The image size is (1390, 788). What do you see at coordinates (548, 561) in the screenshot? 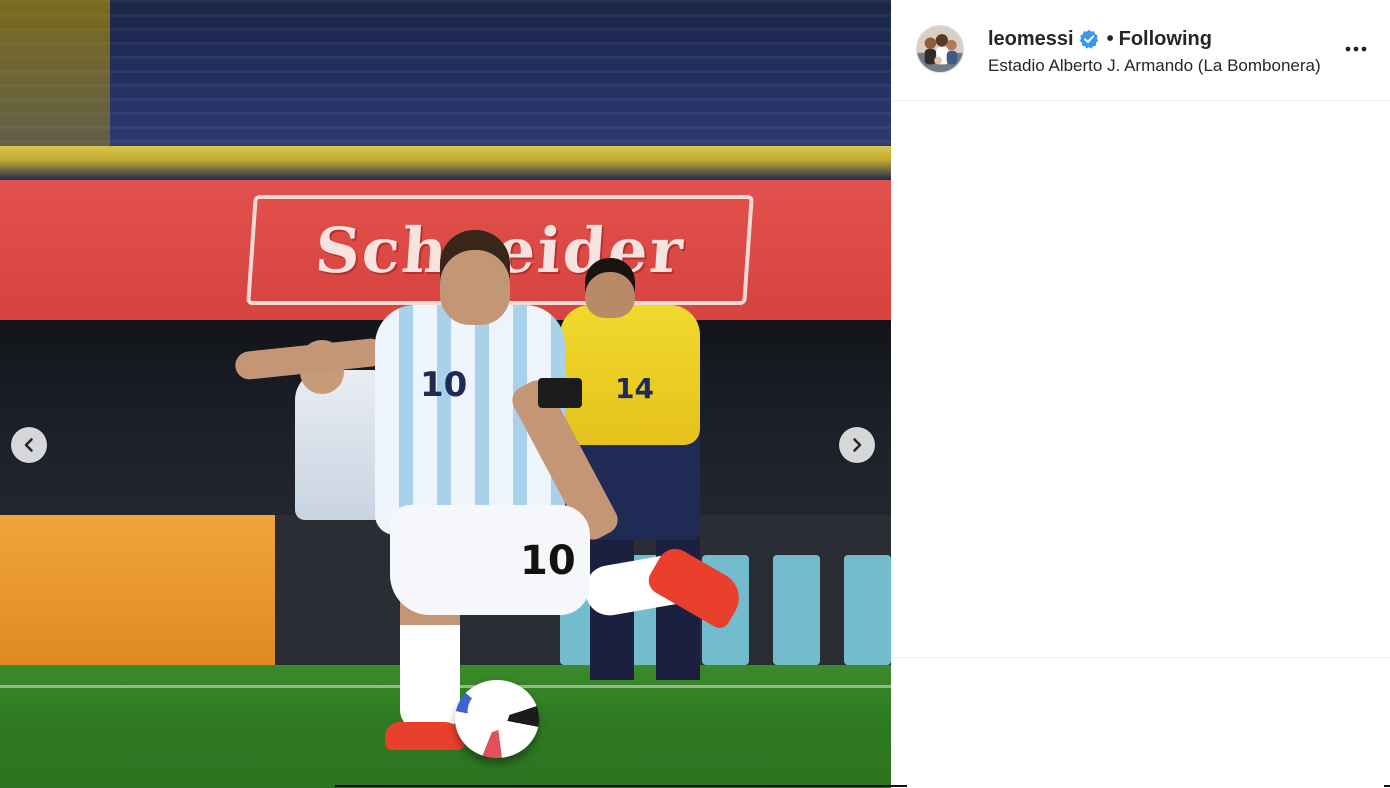
I see `shorts-number: 10` at bounding box center [548, 561].